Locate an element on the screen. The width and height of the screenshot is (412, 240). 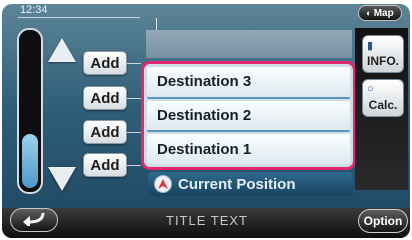
info-button-label: INFO. is located at coordinates (383, 61).